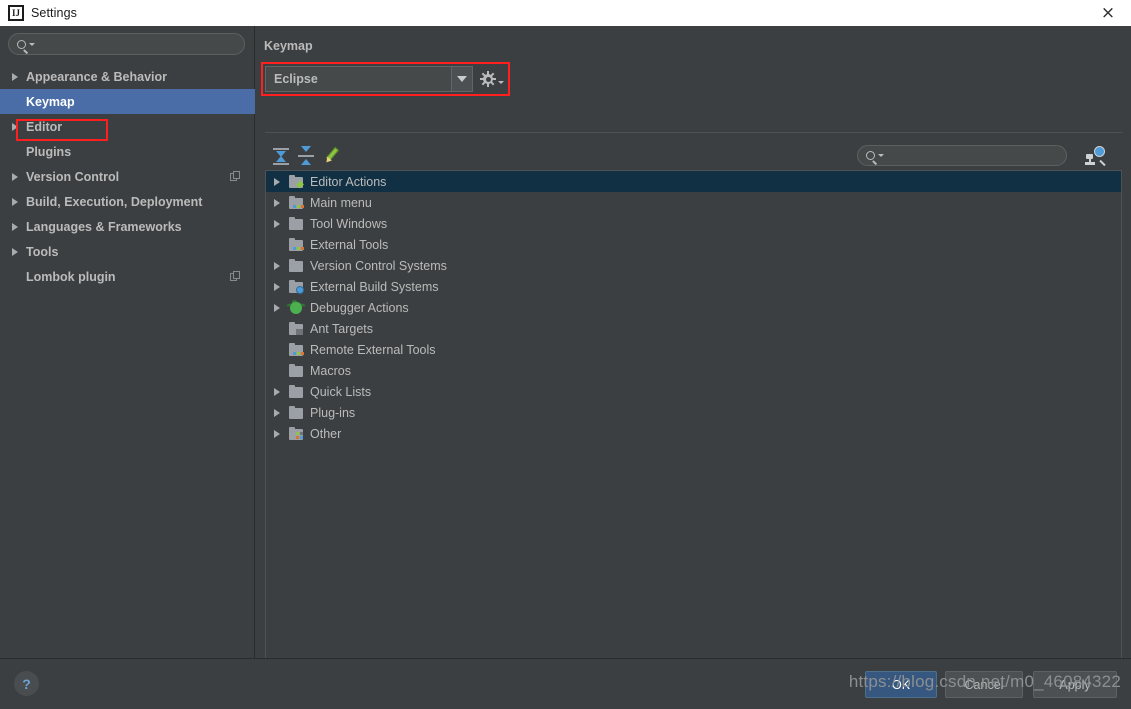 The width and height of the screenshot is (1131, 709). What do you see at coordinates (374, 286) in the screenshot?
I see `tree-row-label: External Build Systems` at bounding box center [374, 286].